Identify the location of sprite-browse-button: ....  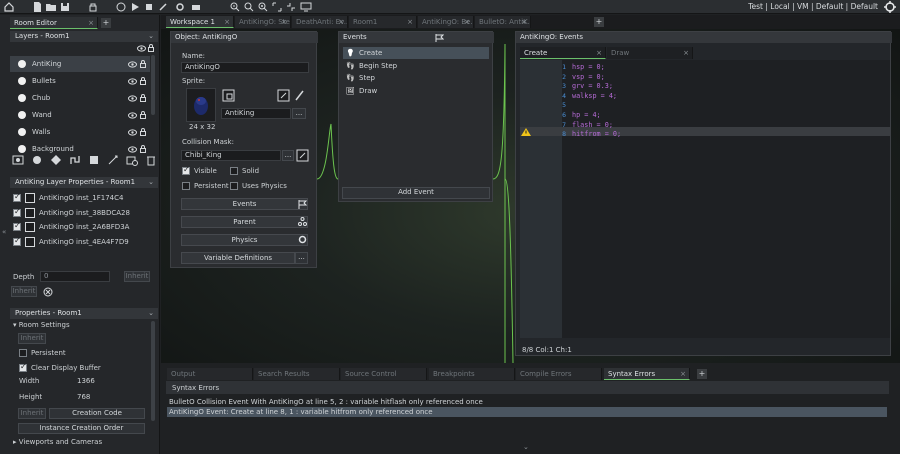
(299, 113).